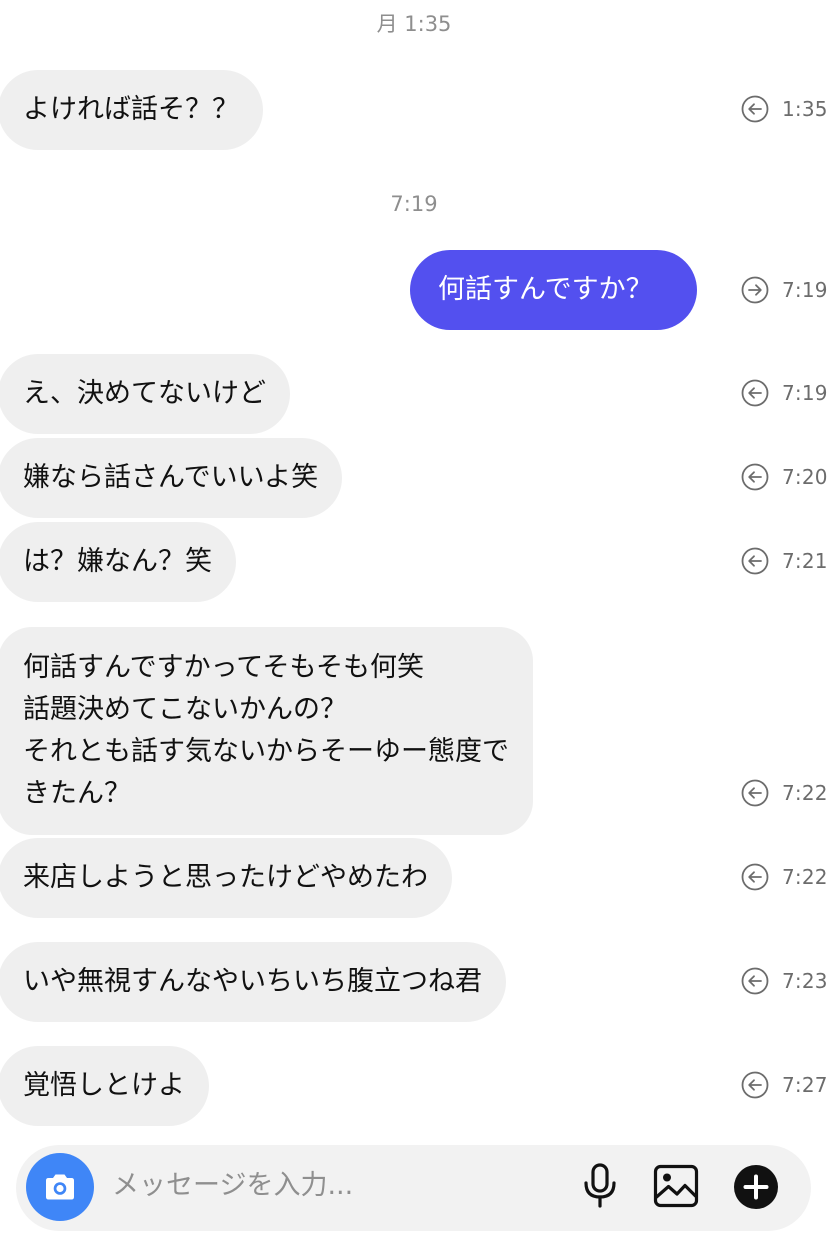 This screenshot has height=1255, width=828. I want to click on message-text-line: それとも話す気ないからそーゆー態度で, so click(266, 751).